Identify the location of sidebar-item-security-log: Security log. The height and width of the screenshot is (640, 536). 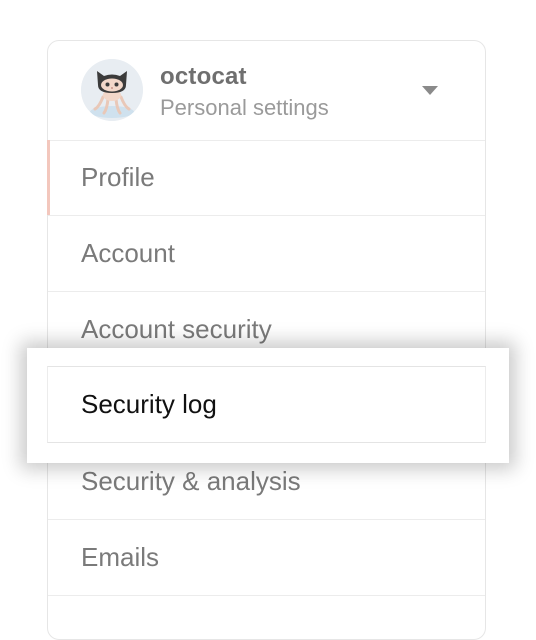
(266, 404).